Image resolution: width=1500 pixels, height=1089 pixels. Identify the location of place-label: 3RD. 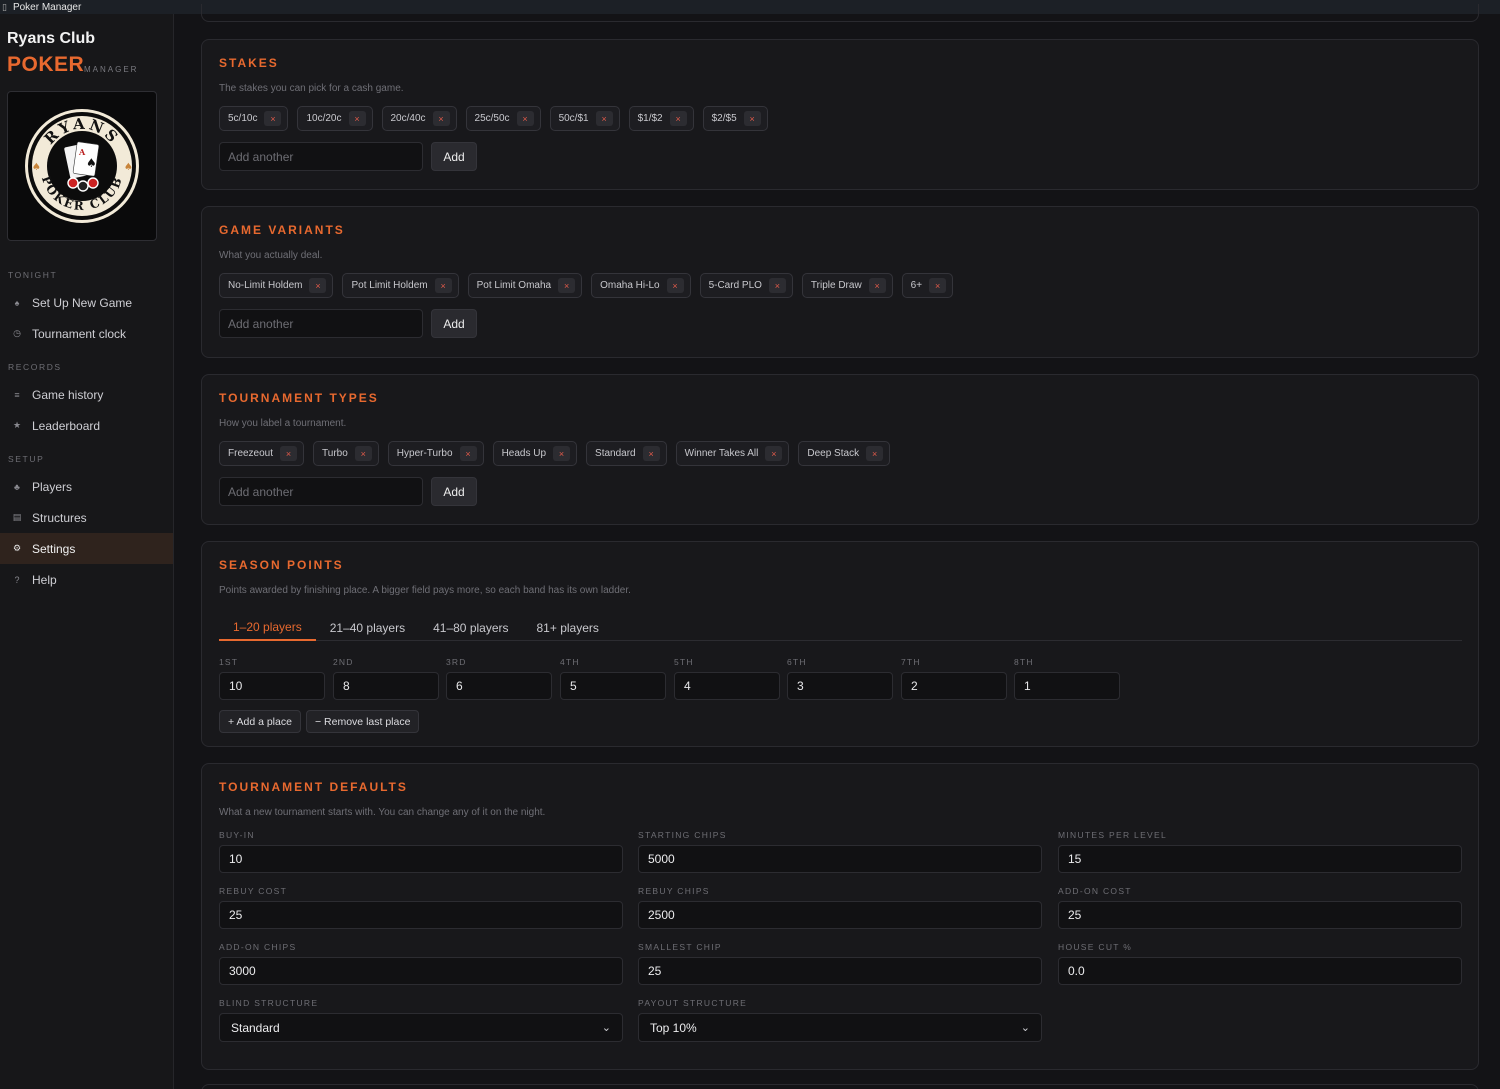
(456, 662).